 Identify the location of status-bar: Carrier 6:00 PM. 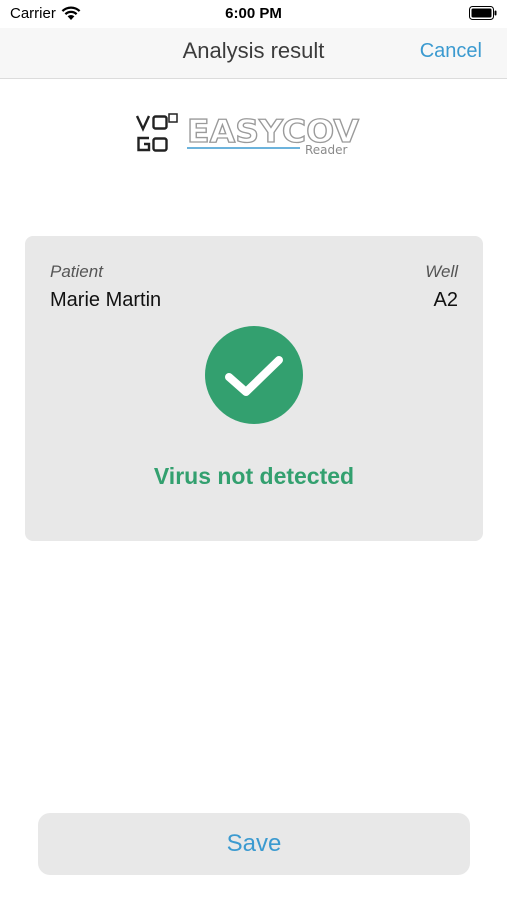
(253, 14).